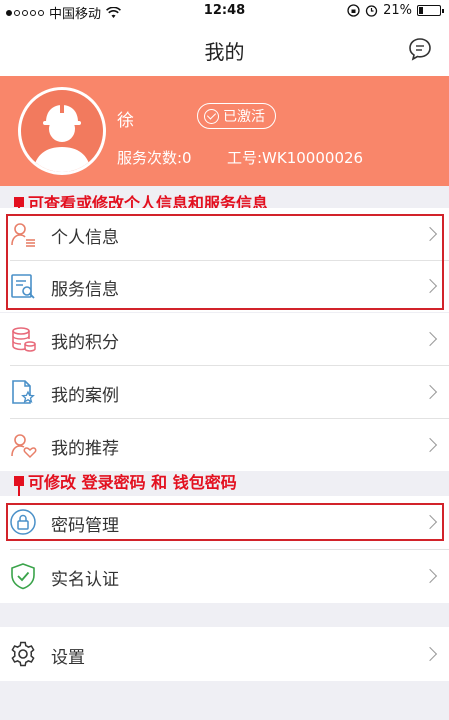 This screenshot has height=720, width=449. I want to click on status-bar: 中国移动 12:48 21%, so click(224, 11).